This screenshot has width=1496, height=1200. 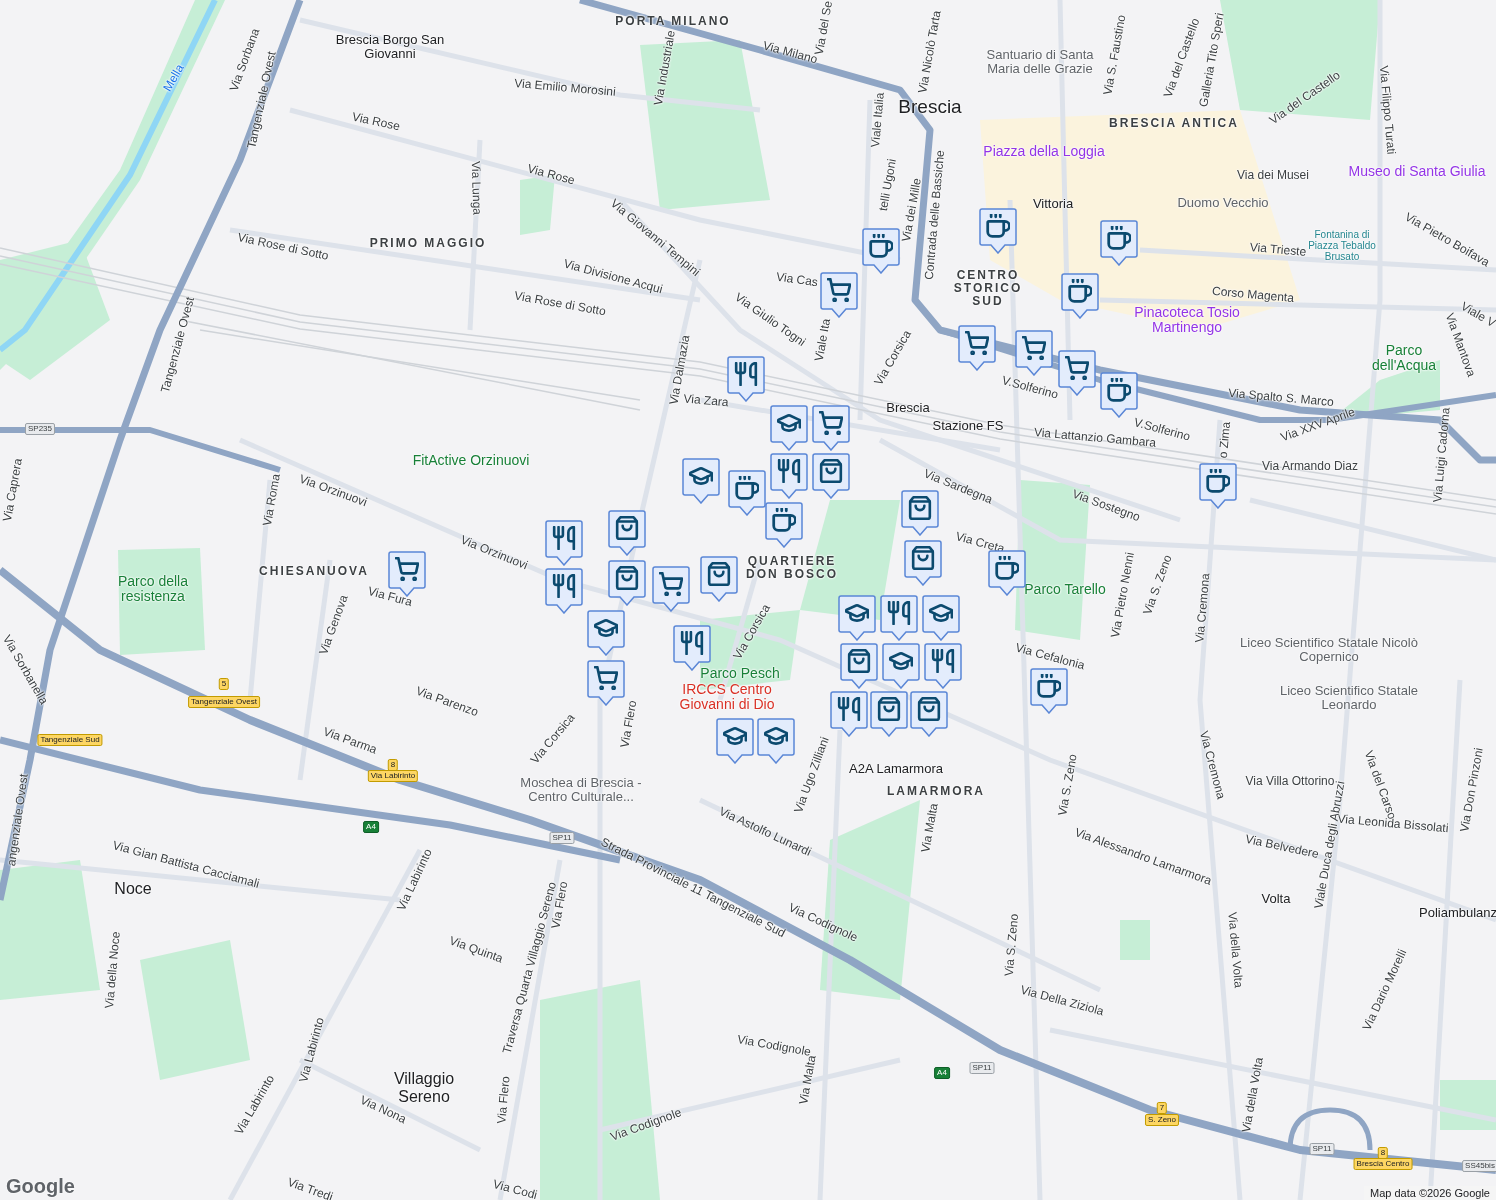 I want to click on street-label: Via Malta, so click(x=930, y=828).